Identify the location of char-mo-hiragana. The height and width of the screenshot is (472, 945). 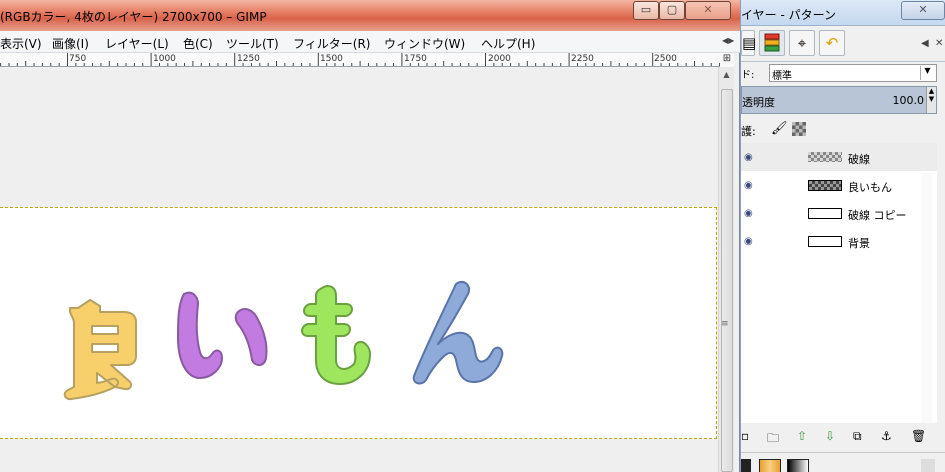
(336, 335).